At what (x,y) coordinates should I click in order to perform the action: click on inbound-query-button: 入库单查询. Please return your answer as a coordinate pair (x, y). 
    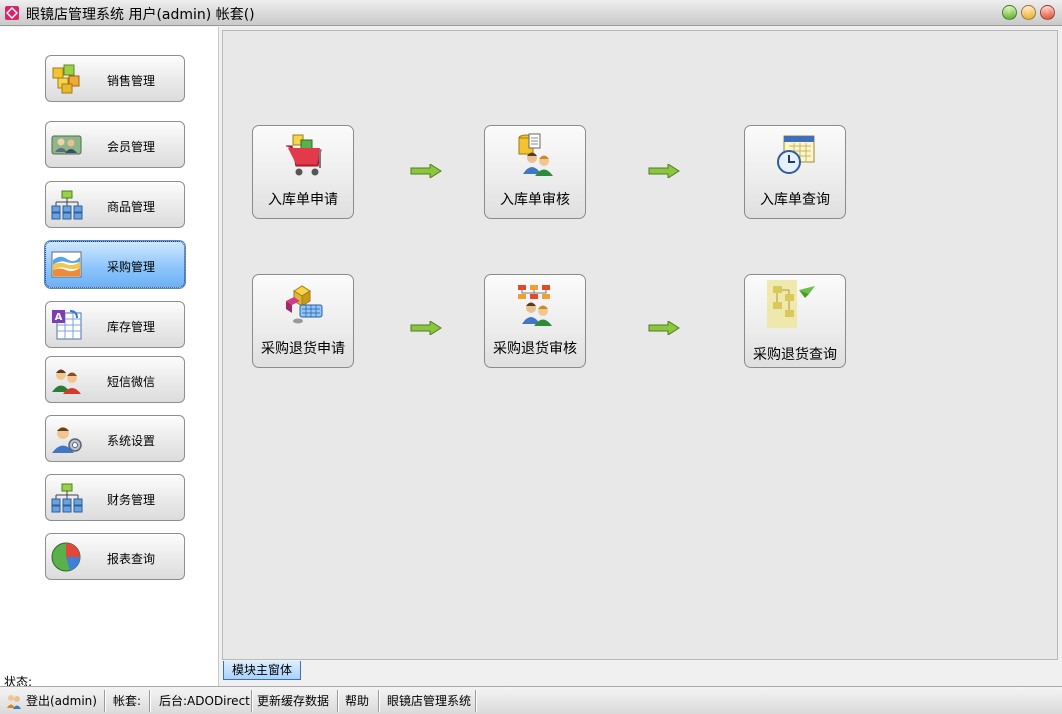
    Looking at the image, I should click on (795, 172).